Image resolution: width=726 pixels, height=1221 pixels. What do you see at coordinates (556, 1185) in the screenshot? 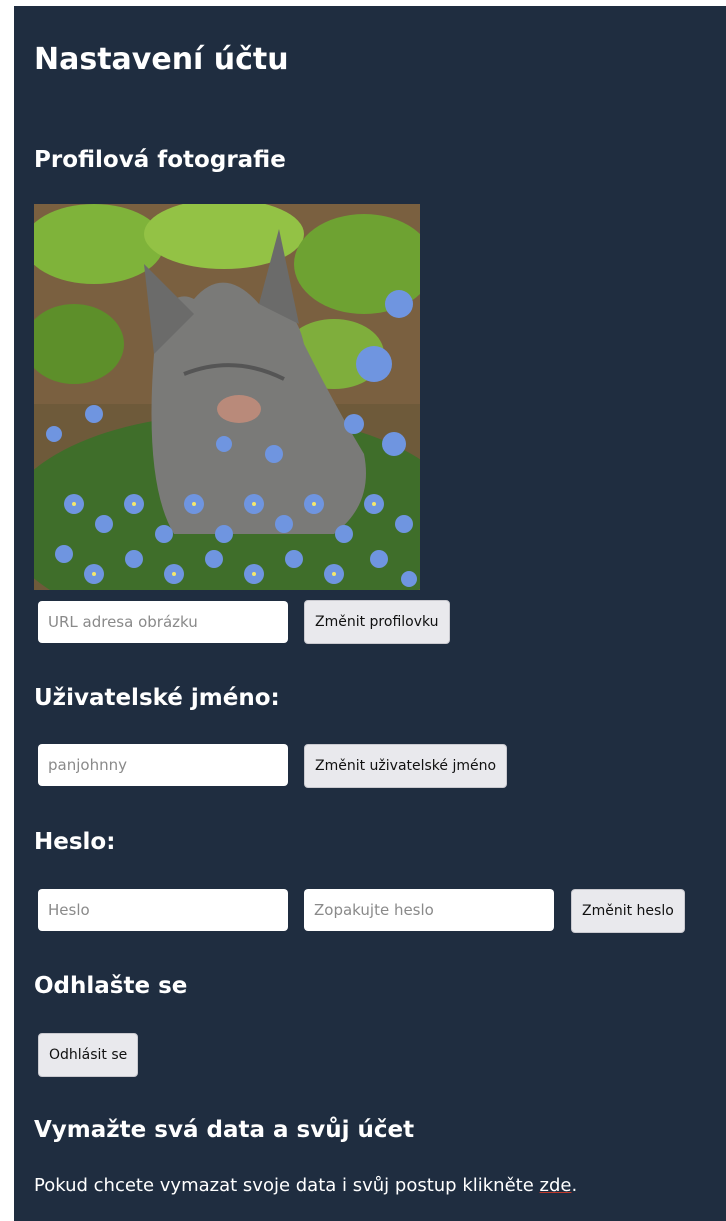
I see `delete-account-link: zde` at bounding box center [556, 1185].